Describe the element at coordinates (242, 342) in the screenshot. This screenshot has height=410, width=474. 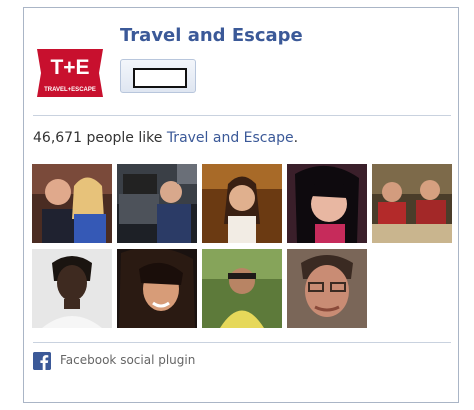
I see `divider-bottom` at that location.